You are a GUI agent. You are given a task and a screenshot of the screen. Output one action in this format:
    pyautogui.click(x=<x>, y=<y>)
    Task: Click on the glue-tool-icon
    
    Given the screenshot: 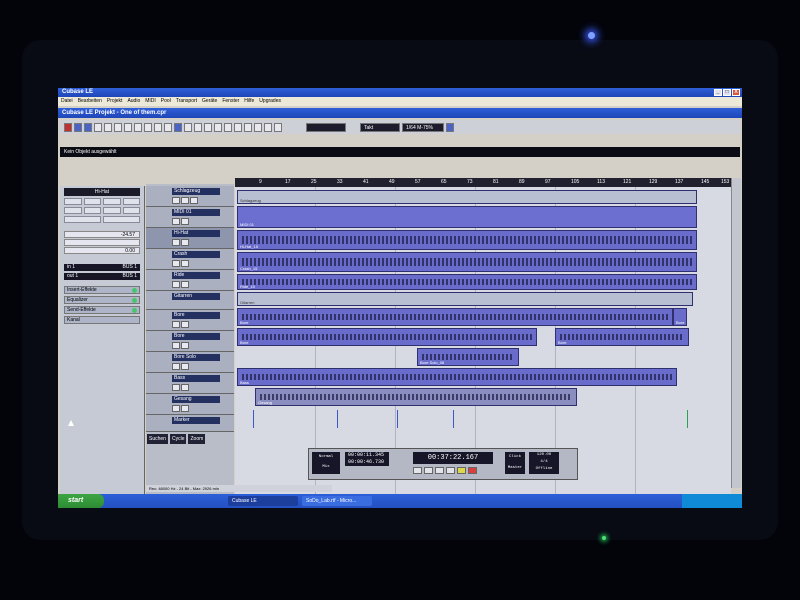 What is the action you would take?
    pyautogui.click(x=208, y=127)
    